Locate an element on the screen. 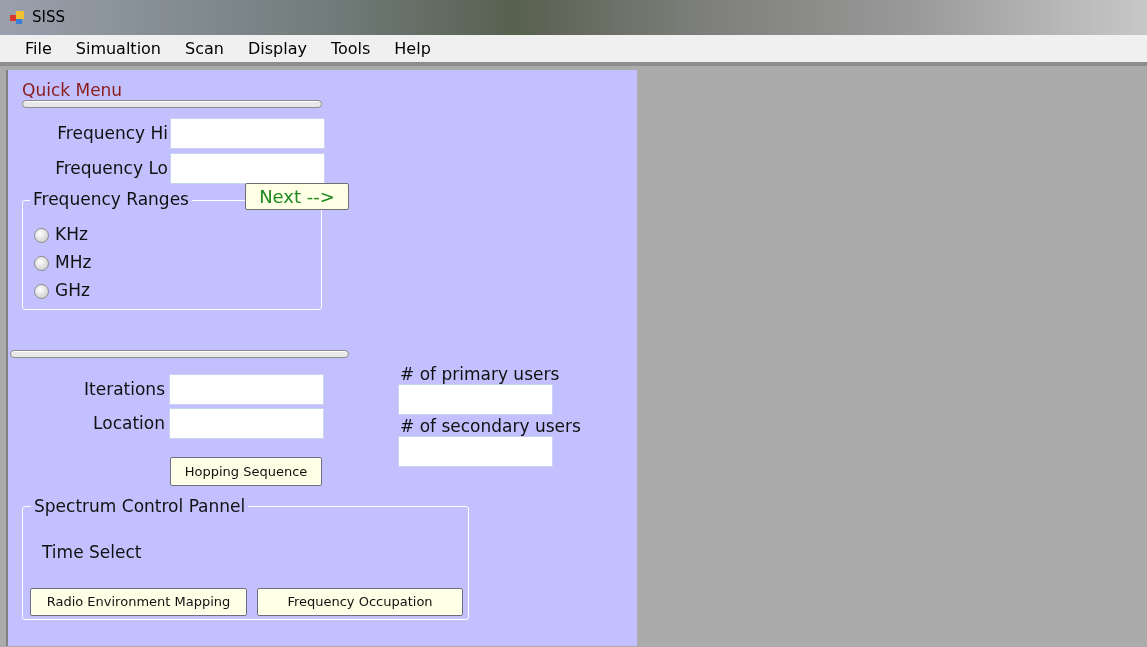 The height and width of the screenshot is (647, 1147). menu-item: File is located at coordinates (38, 48).